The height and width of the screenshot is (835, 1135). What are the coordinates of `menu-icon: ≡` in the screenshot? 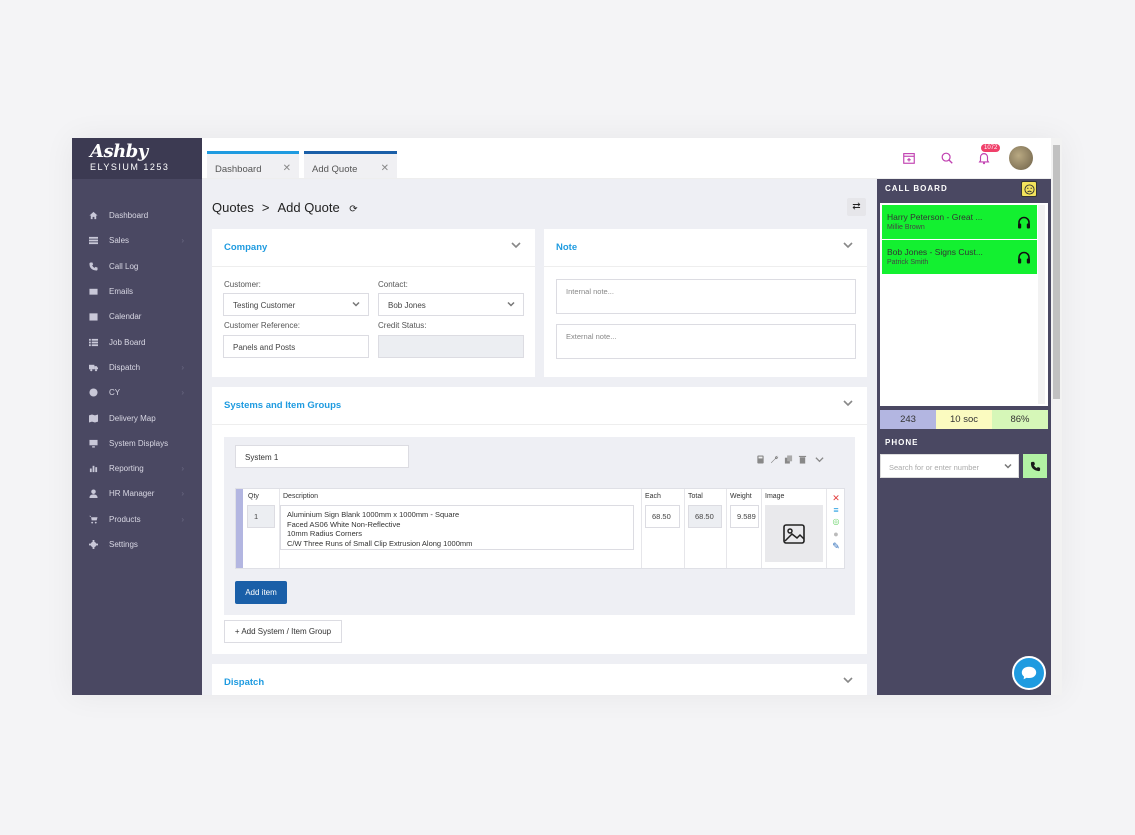 It's located at (836, 510).